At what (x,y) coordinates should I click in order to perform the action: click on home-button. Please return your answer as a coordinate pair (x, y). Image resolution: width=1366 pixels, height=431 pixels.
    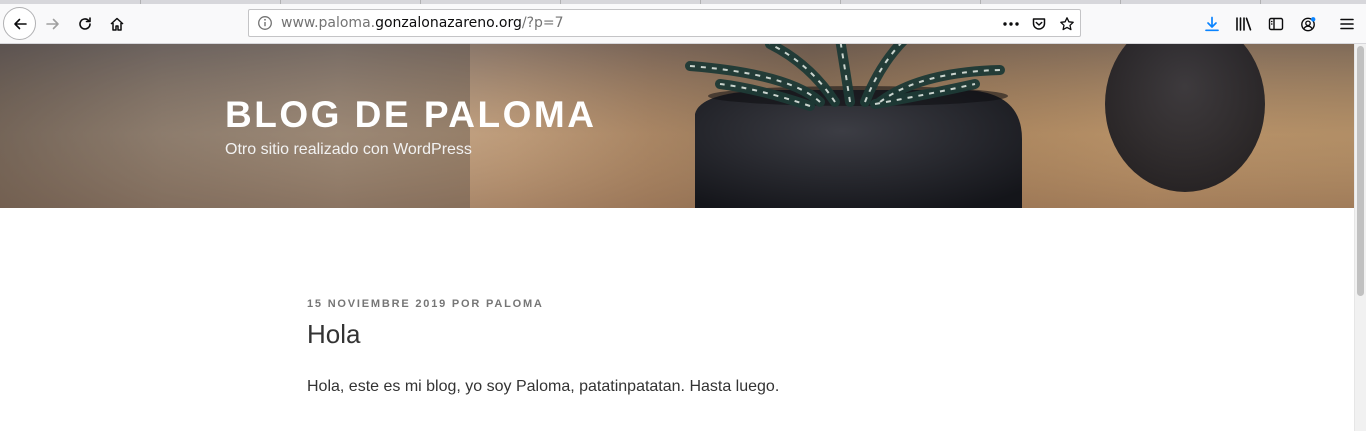
    Looking at the image, I should click on (117, 24).